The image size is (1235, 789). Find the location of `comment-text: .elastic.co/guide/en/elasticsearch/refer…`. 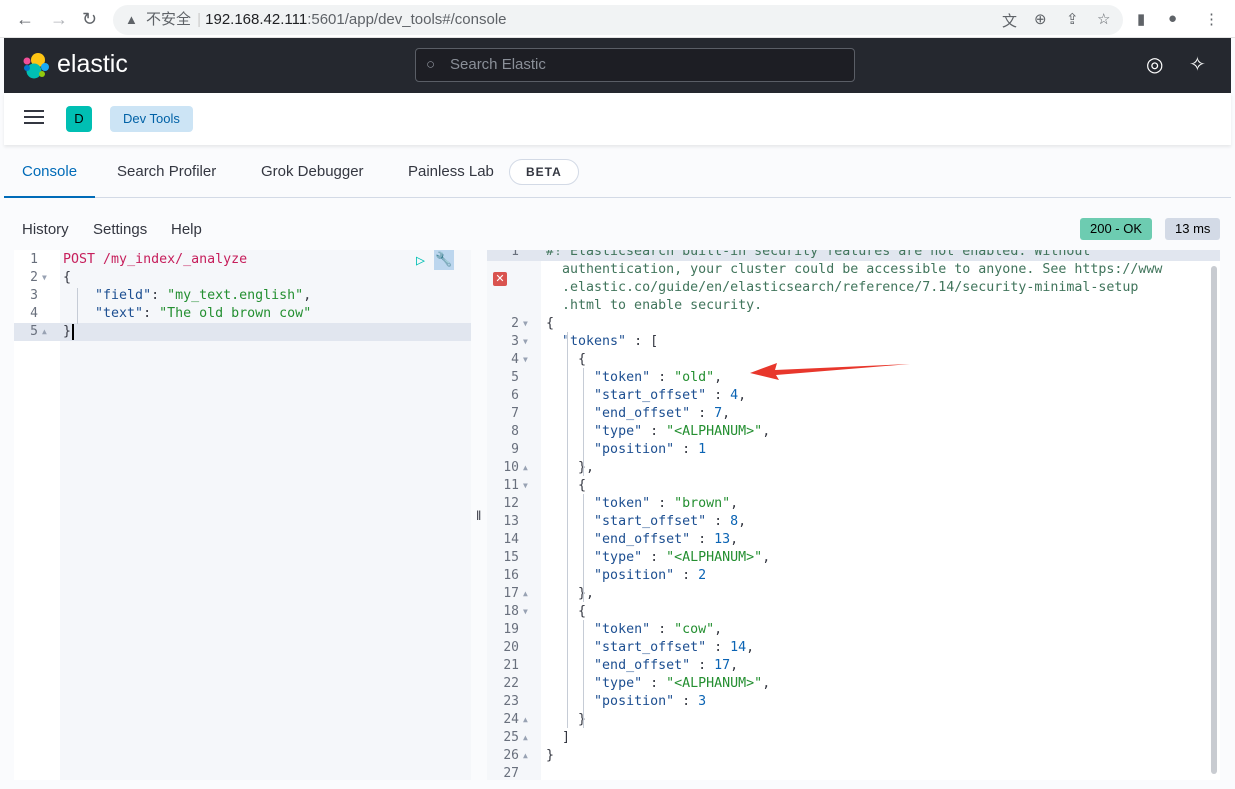

comment-text: .elastic.co/guide/en/elasticsearch/refer… is located at coordinates (842, 287).